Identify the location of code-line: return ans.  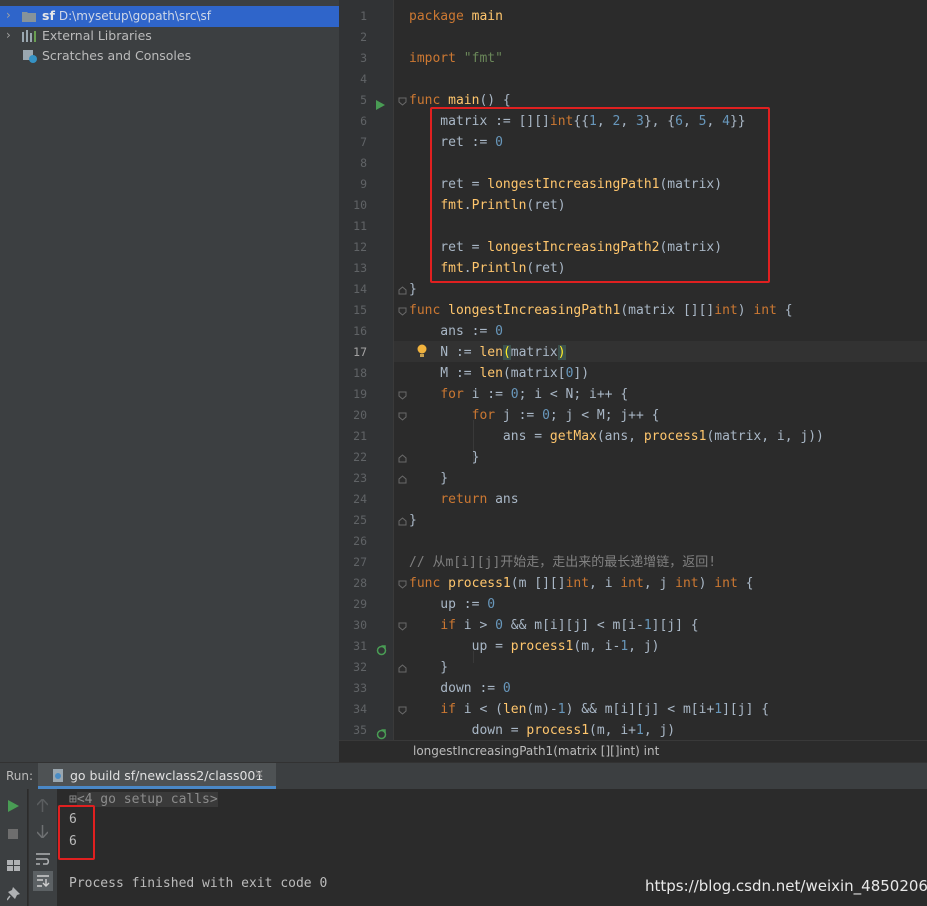
(479, 499).